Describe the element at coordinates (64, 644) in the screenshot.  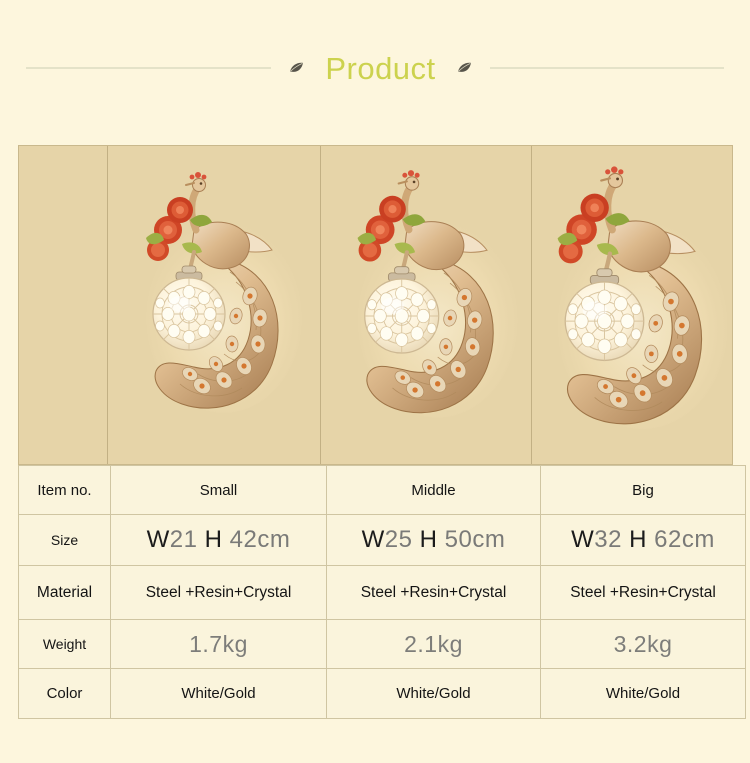
I see `row-label-weight: Weight` at that location.